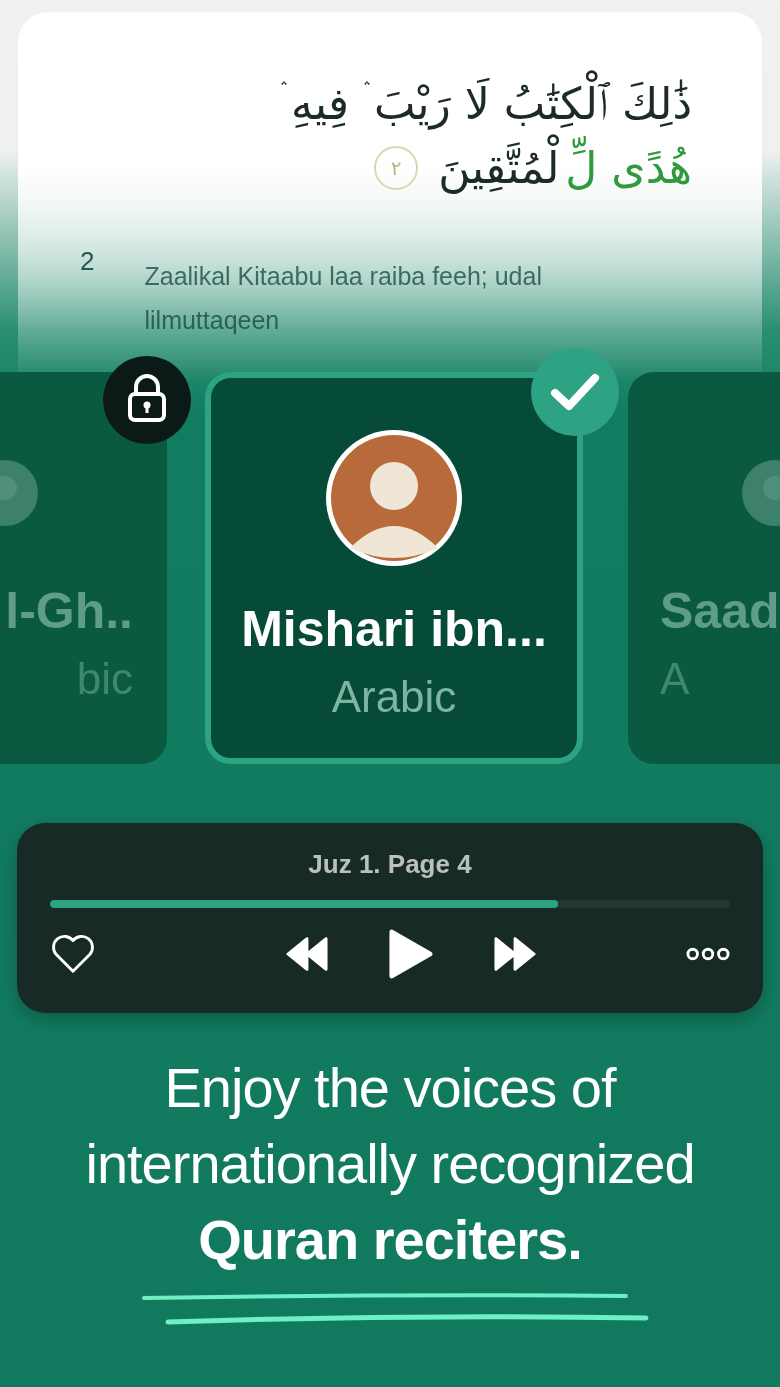 This screenshot has height=1387, width=780. What do you see at coordinates (499, 168) in the screenshot?
I see `arabic-verse-text: لْمُتَّقِينَ` at bounding box center [499, 168].